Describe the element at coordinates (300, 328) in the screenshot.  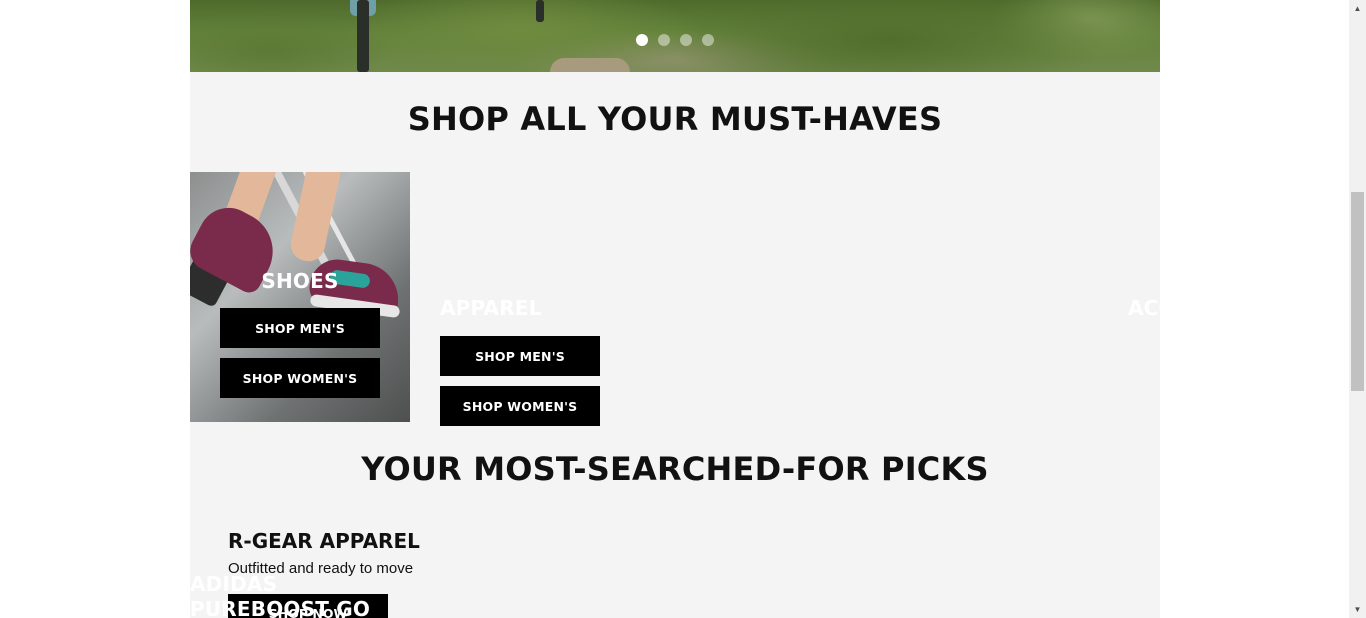
I see `shoes-shop-mens-button: SHOP MEN'S` at that location.